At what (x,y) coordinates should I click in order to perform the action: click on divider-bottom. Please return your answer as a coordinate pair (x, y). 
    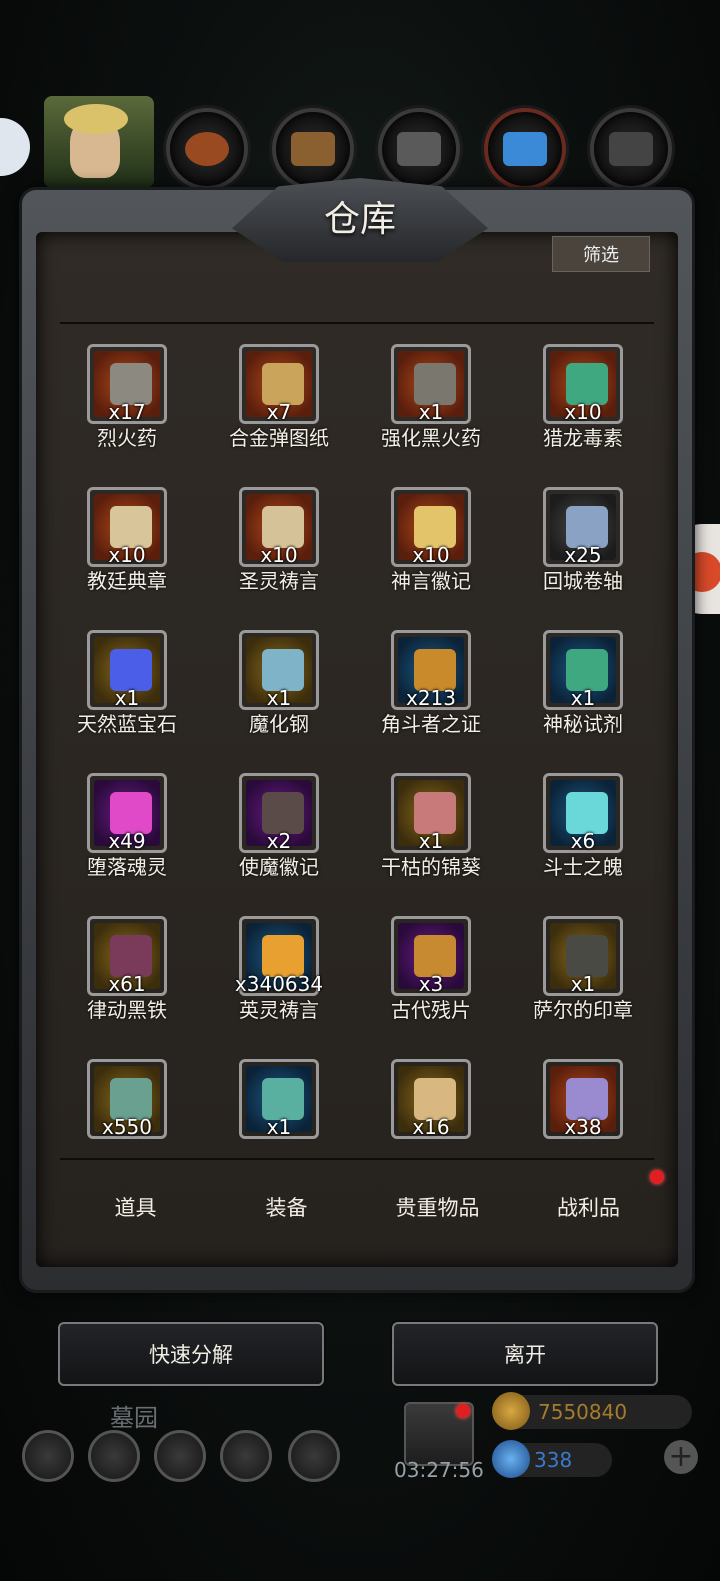
    Looking at the image, I should click on (357, 1159).